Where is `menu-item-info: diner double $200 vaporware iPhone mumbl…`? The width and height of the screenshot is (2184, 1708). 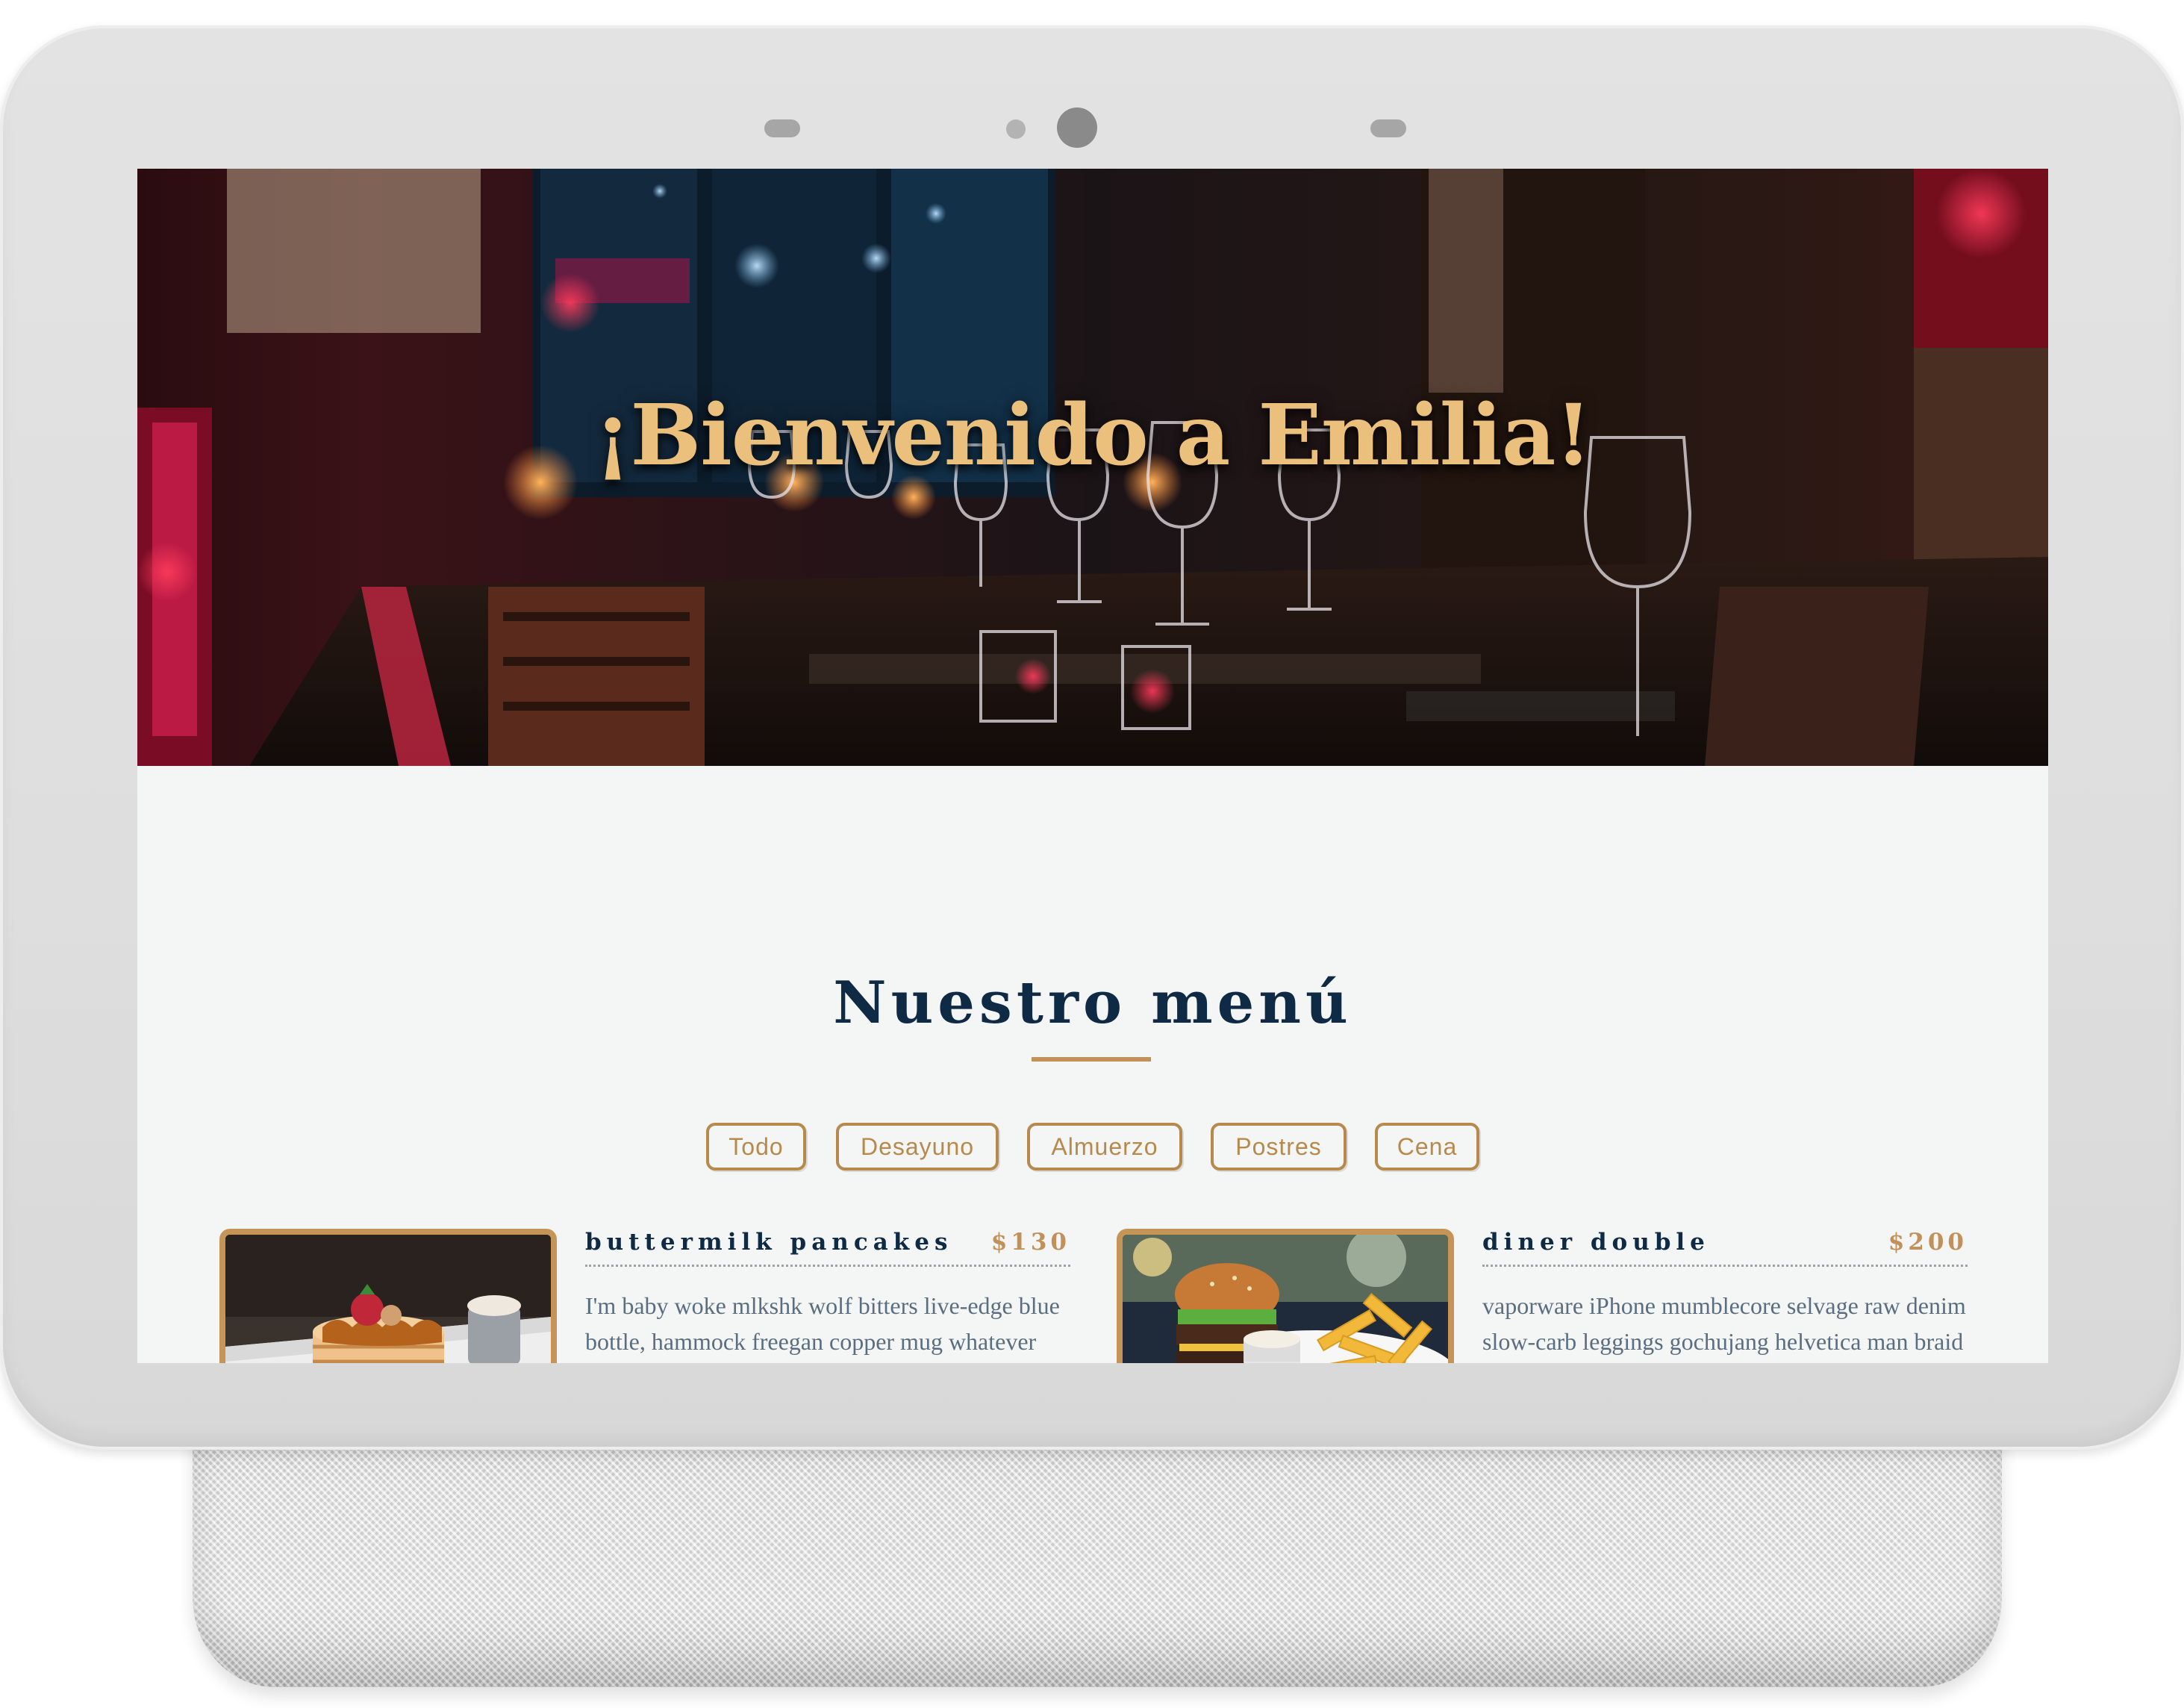
menu-item-info: diner double $200 vaporware iPhone mumbl… is located at coordinates (1725, 1296).